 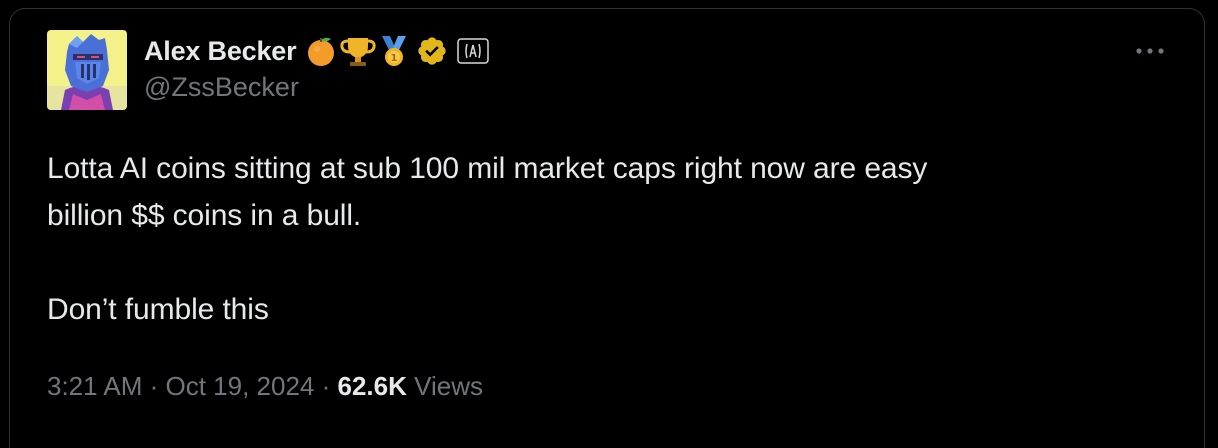 What do you see at coordinates (204, 215) in the screenshot?
I see `tweet-text-line: billion $$ coins in a bull.` at bounding box center [204, 215].